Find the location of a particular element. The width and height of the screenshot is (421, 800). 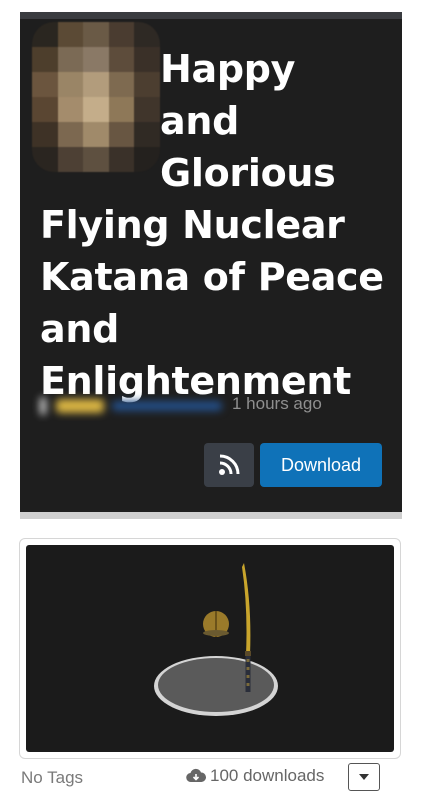

tags-label: No Tags is located at coordinates (52, 777).